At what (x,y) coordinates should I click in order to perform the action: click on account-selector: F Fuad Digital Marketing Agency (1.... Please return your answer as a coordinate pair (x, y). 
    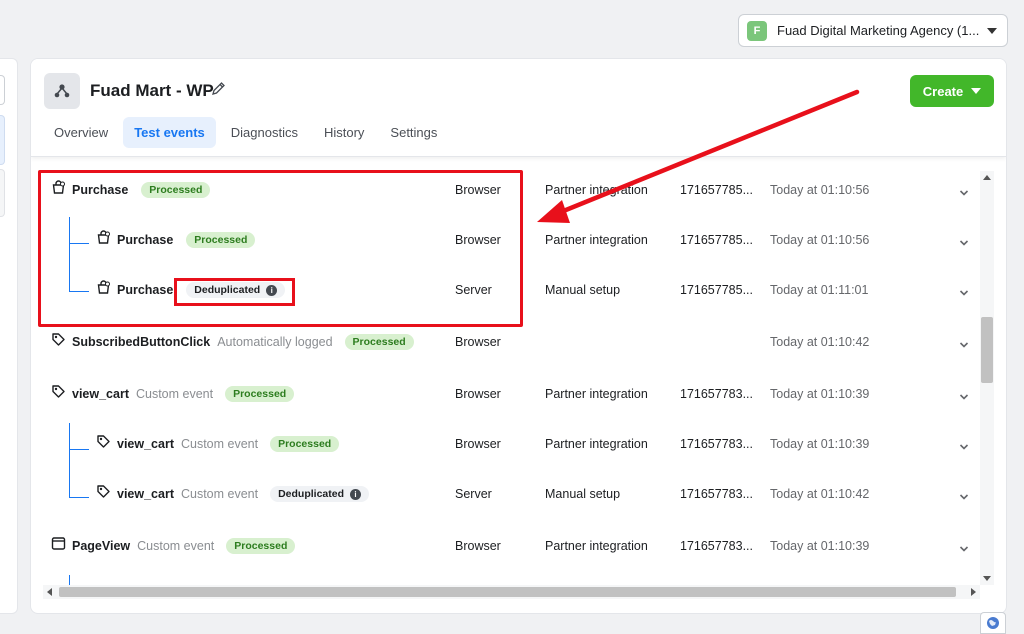
    Looking at the image, I should click on (873, 30).